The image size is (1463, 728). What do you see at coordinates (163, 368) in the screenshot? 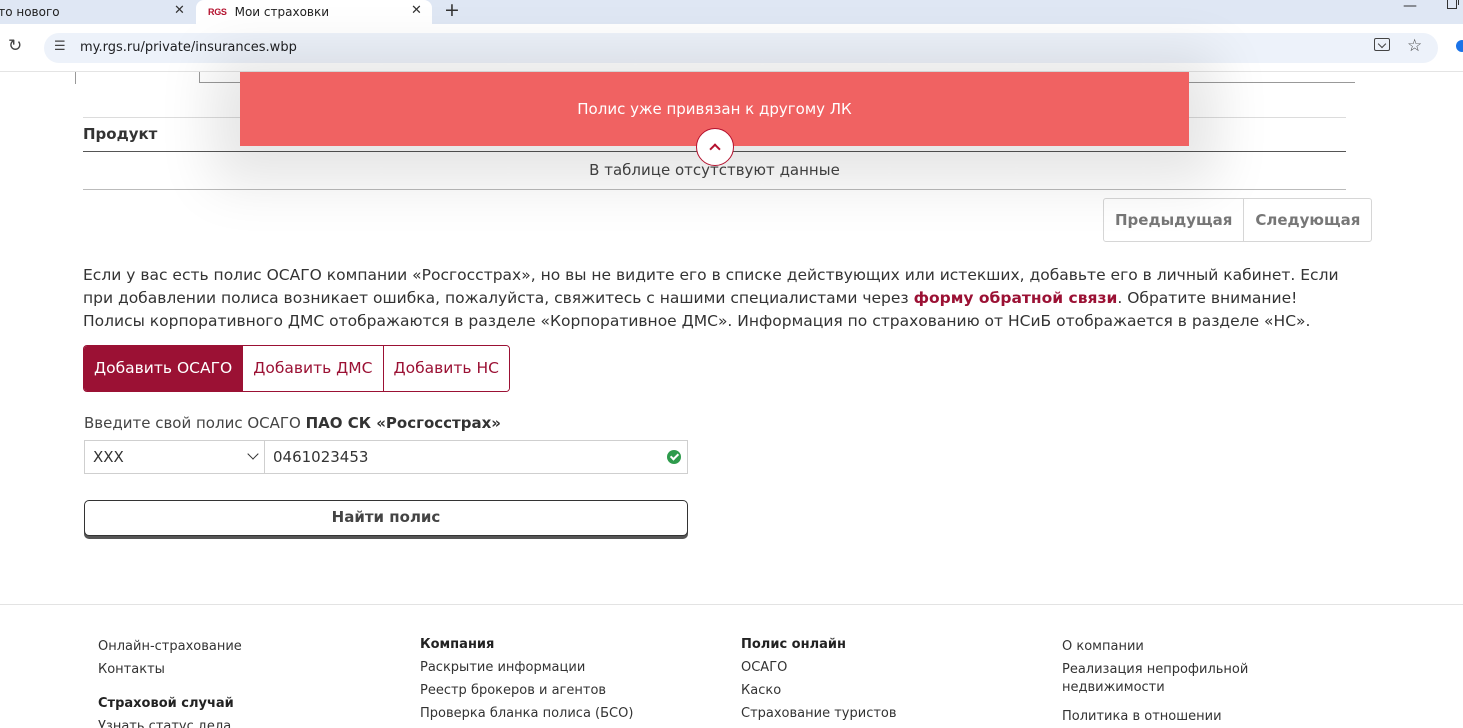
I see `tab-add-osago: Добавить ОСАГО` at bounding box center [163, 368].